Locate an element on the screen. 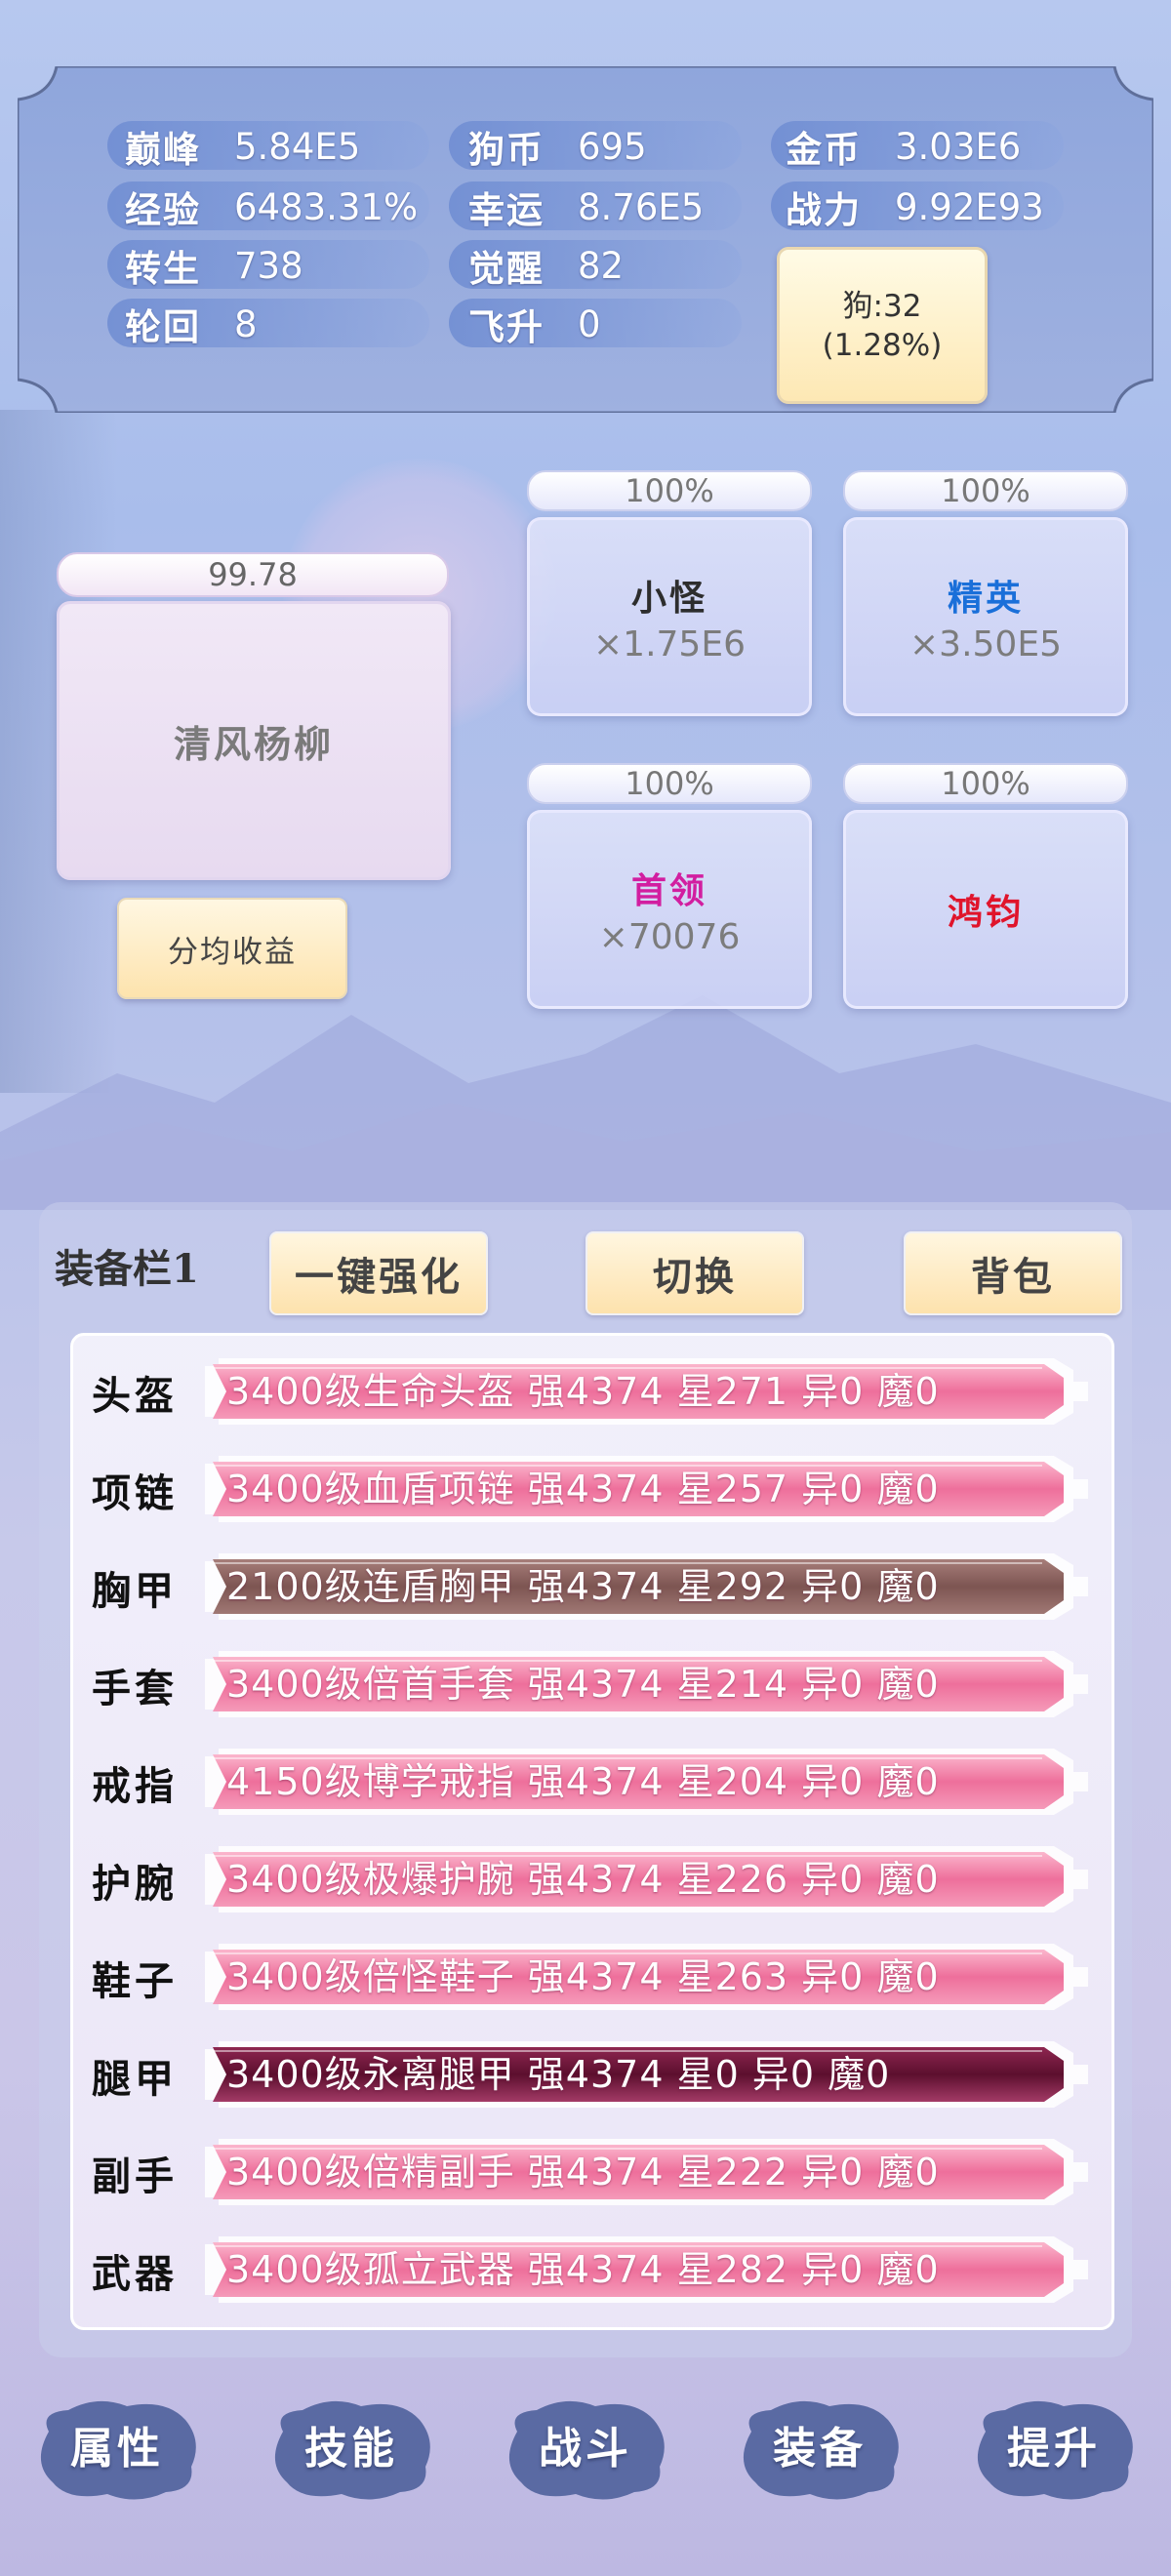 The height and width of the screenshot is (2576, 1171). stat-awaken: 觉醒 82 is located at coordinates (546, 265).